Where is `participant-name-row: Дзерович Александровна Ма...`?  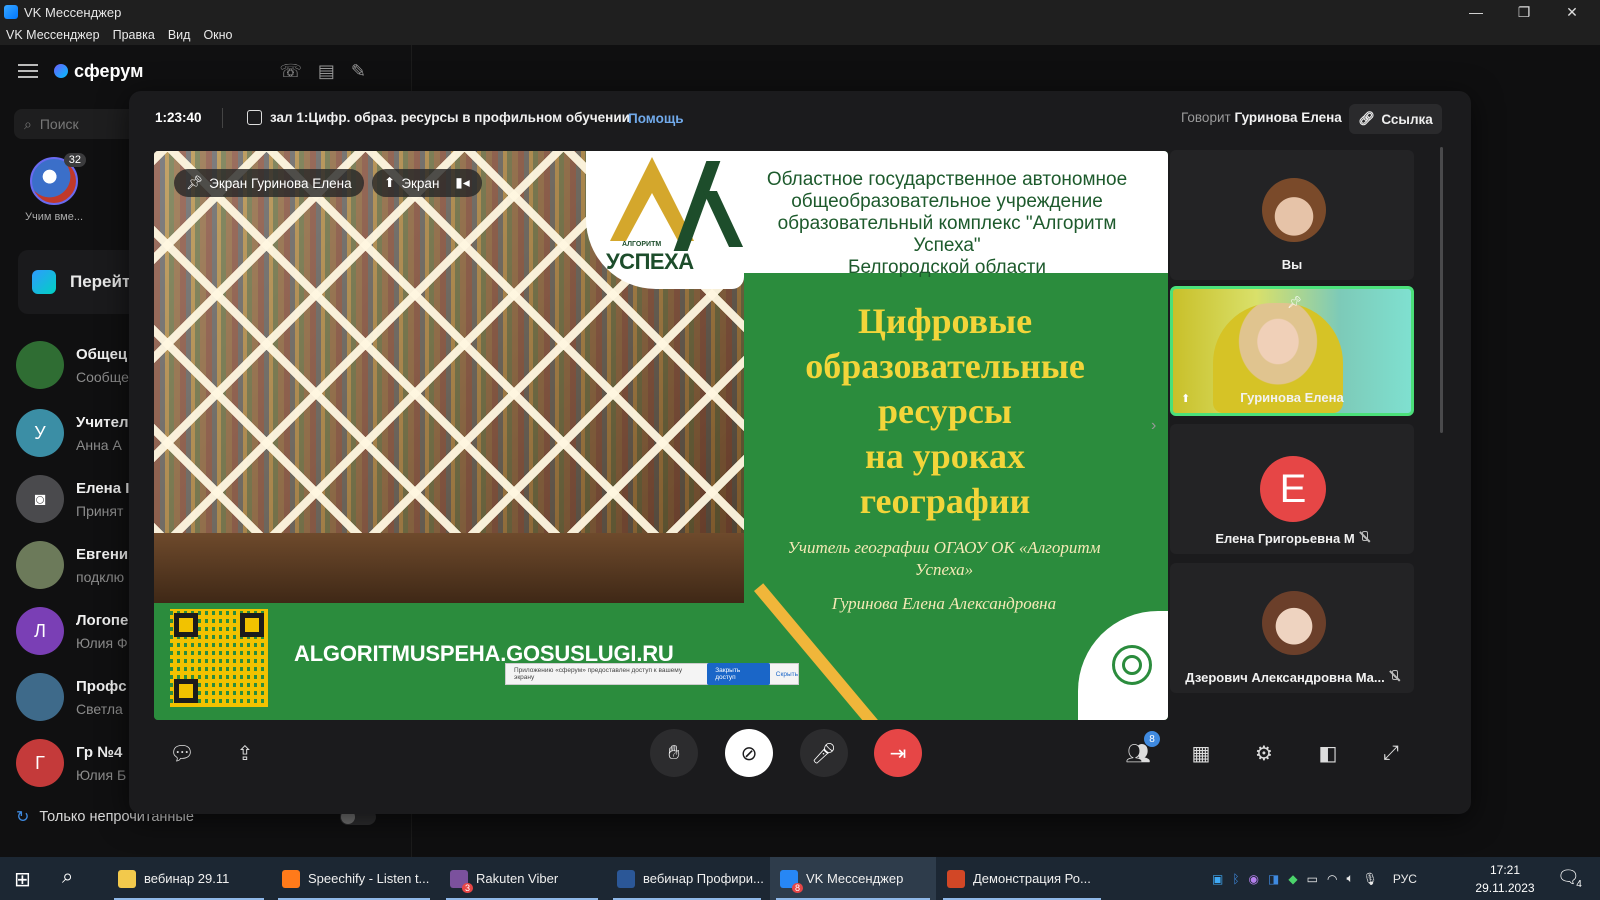 participant-name-row: Дзерович Александровна Ма... is located at coordinates (1292, 677).